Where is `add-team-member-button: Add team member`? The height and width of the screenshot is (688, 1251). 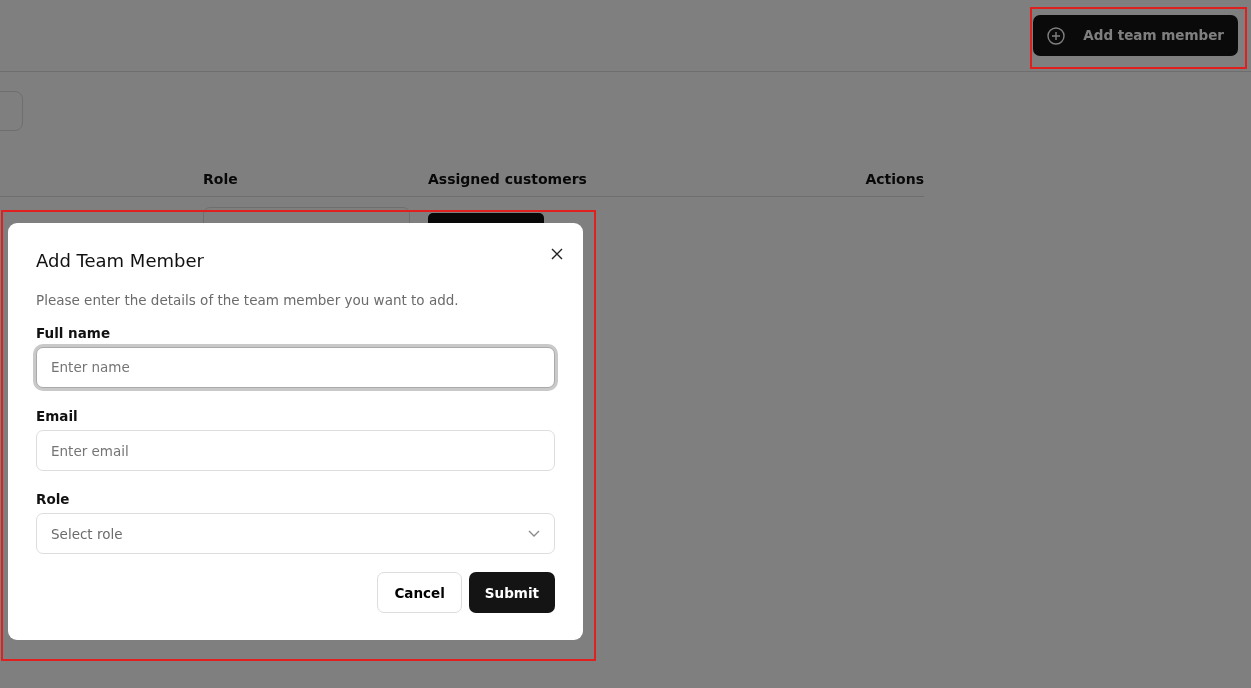
add-team-member-button: Add team member is located at coordinates (1135, 35).